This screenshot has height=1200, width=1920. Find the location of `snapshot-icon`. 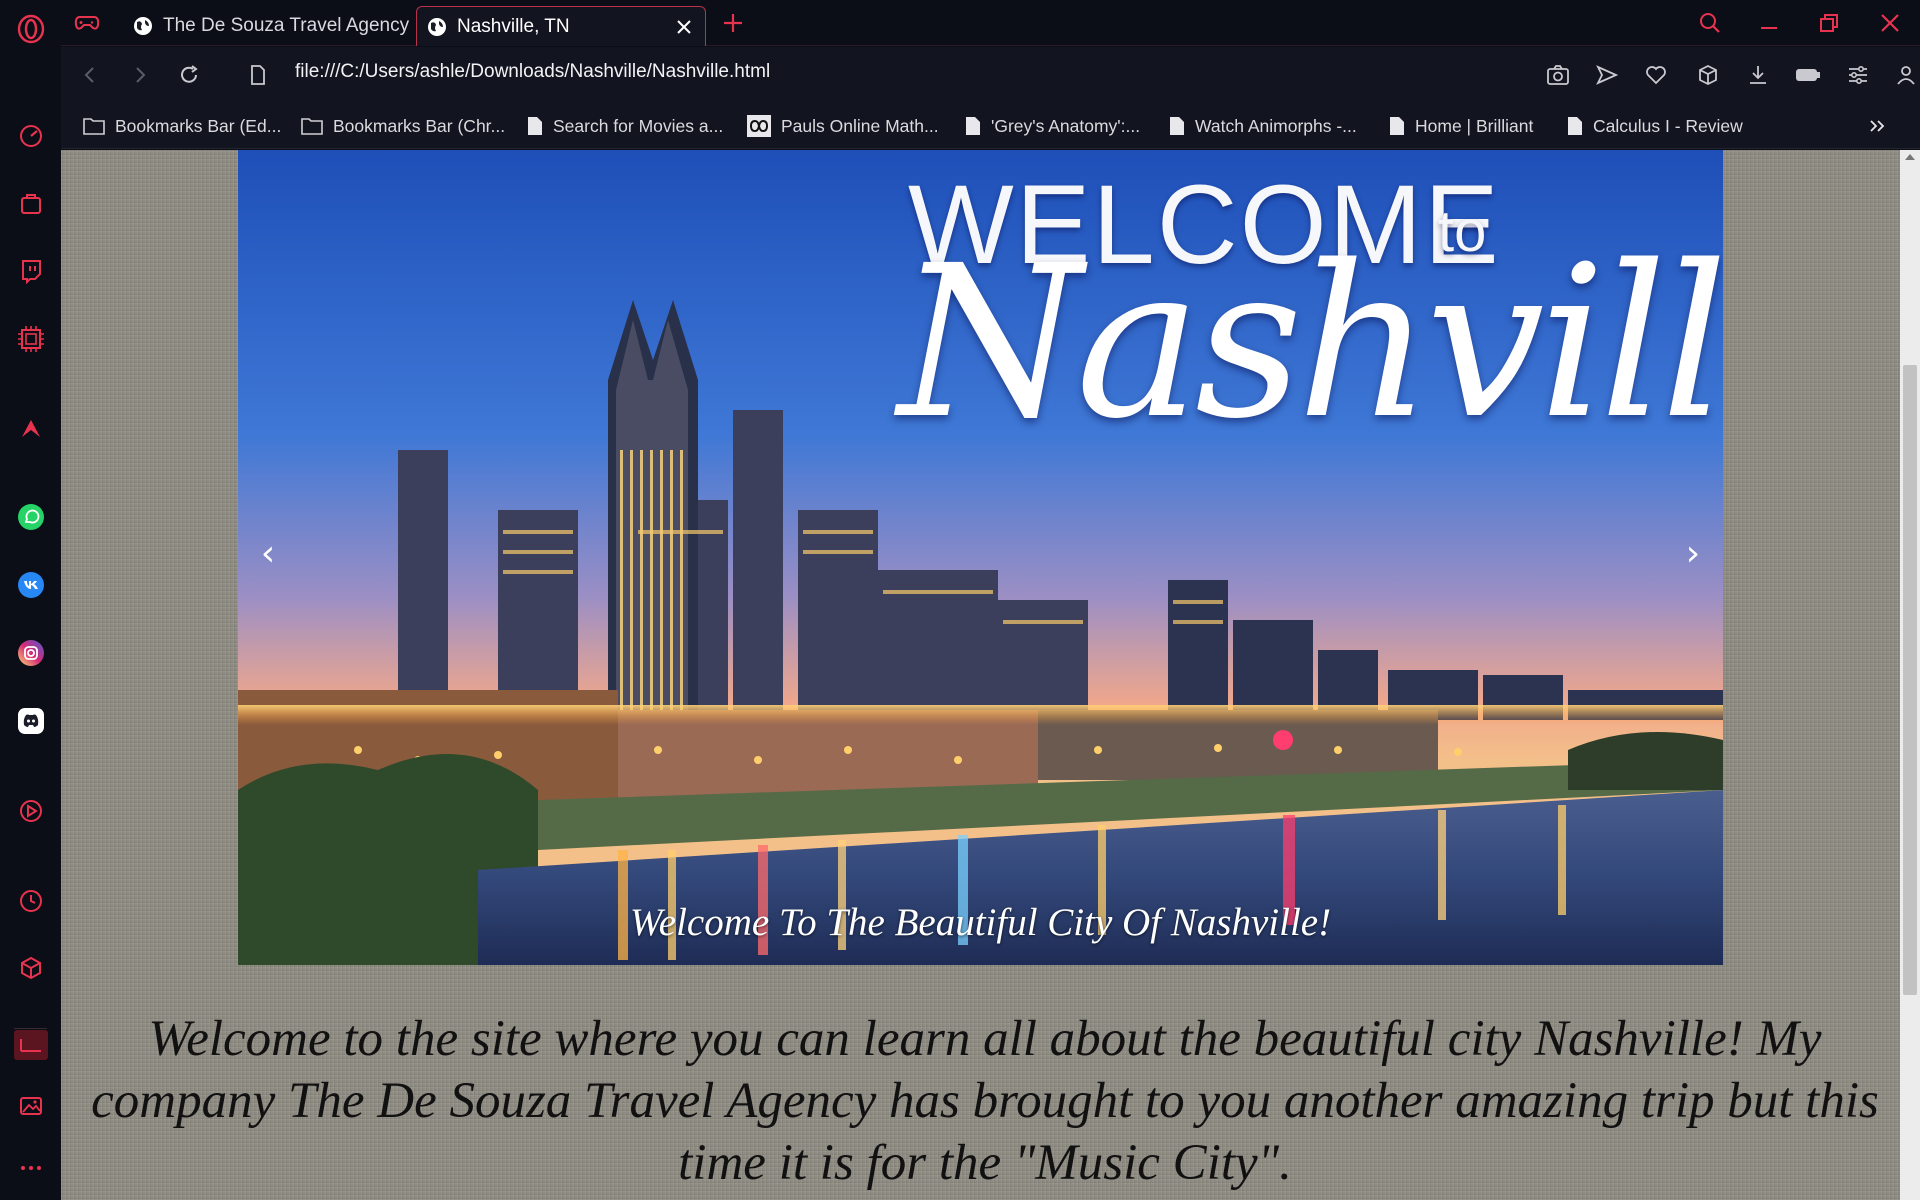

snapshot-icon is located at coordinates (1558, 75).